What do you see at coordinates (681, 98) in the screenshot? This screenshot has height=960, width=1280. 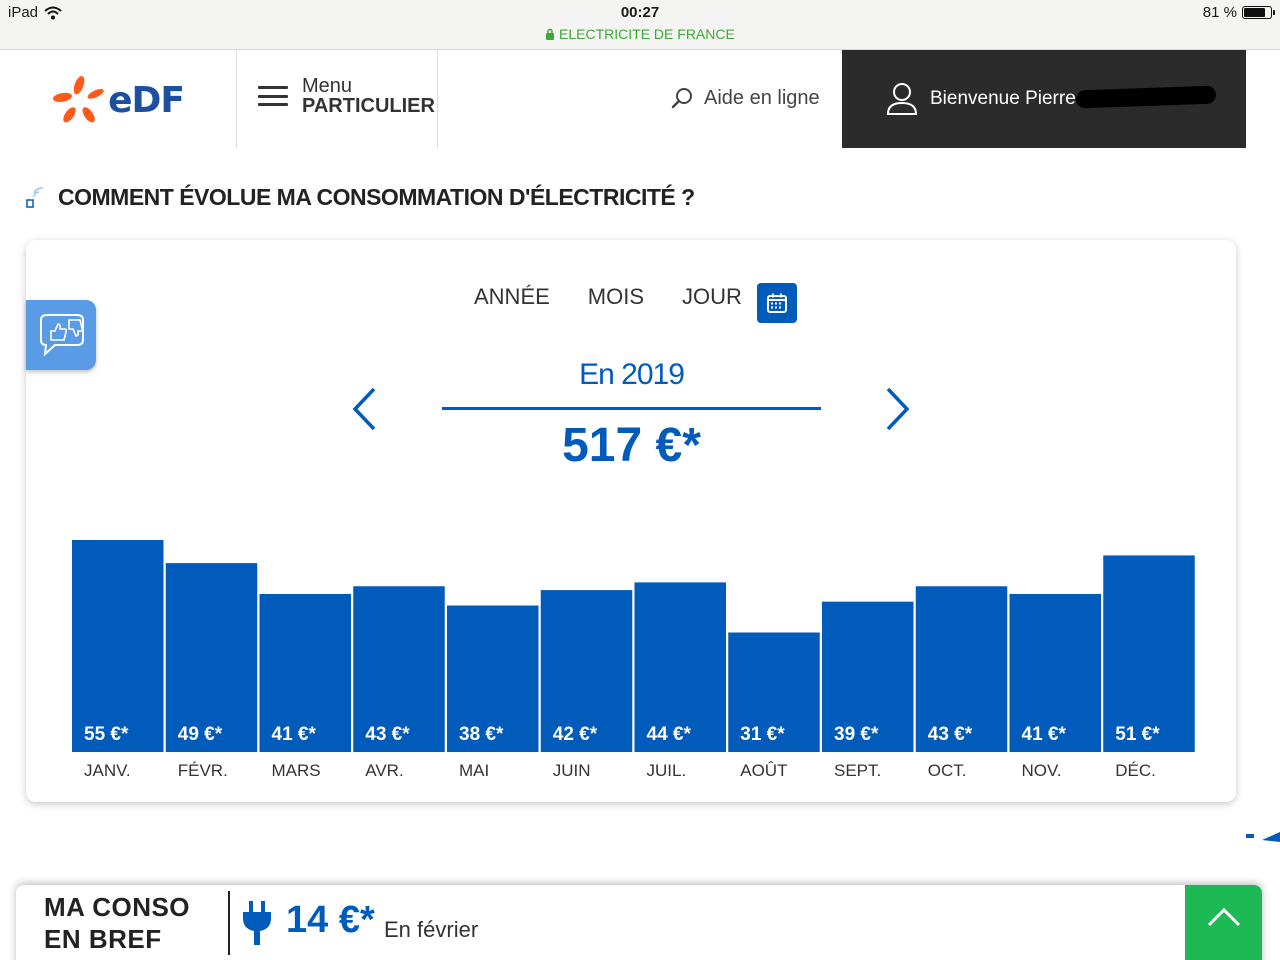 I see `search-icon` at bounding box center [681, 98].